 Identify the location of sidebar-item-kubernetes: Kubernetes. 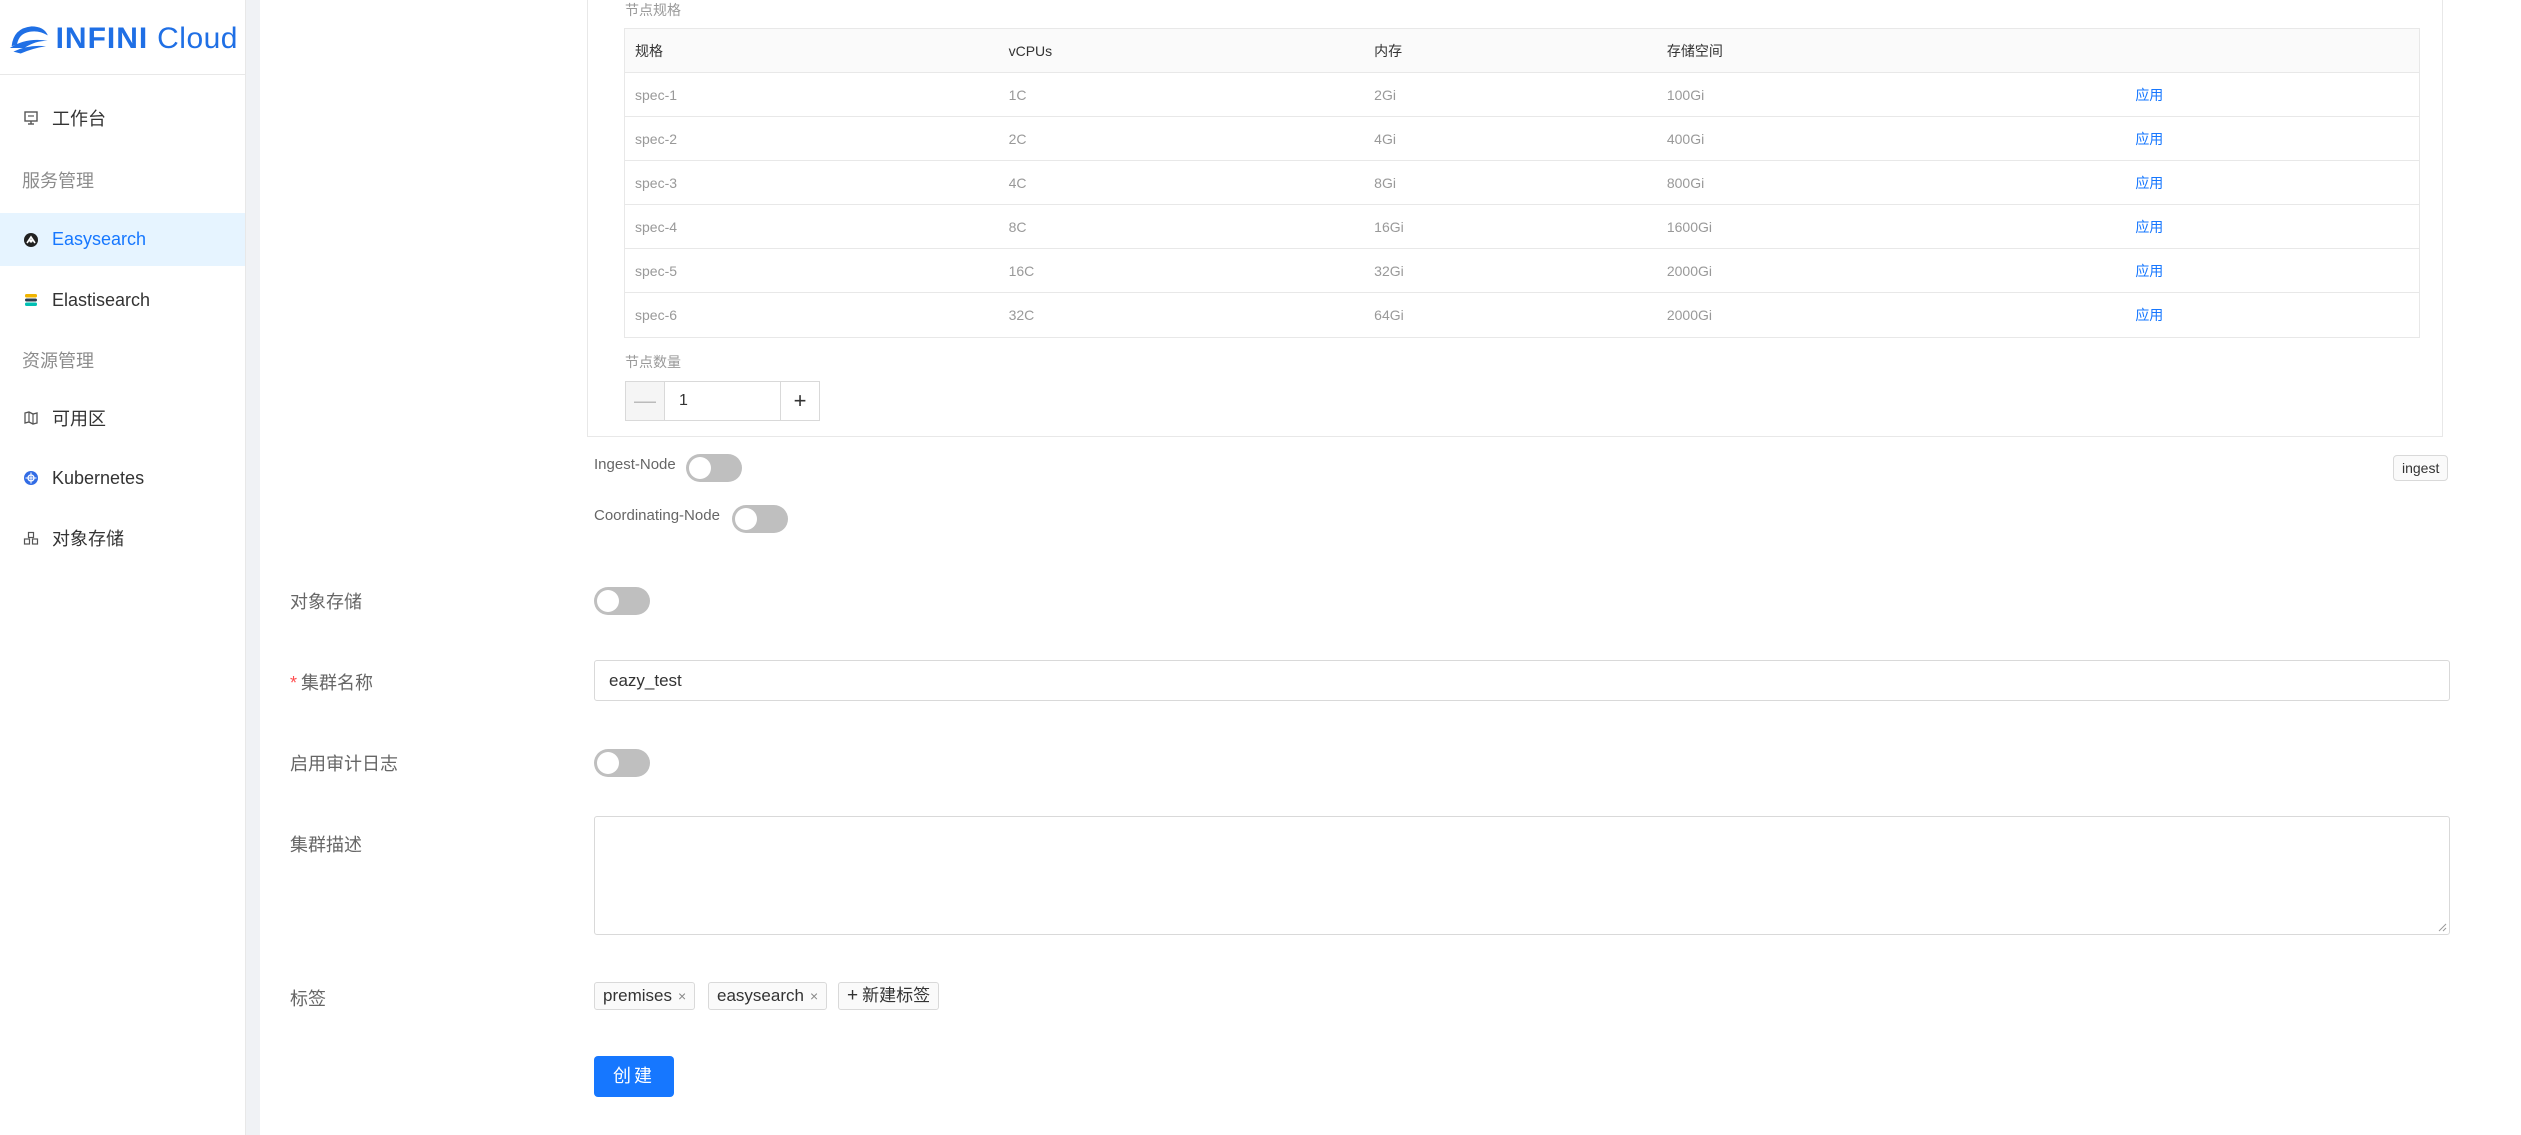
(122, 478).